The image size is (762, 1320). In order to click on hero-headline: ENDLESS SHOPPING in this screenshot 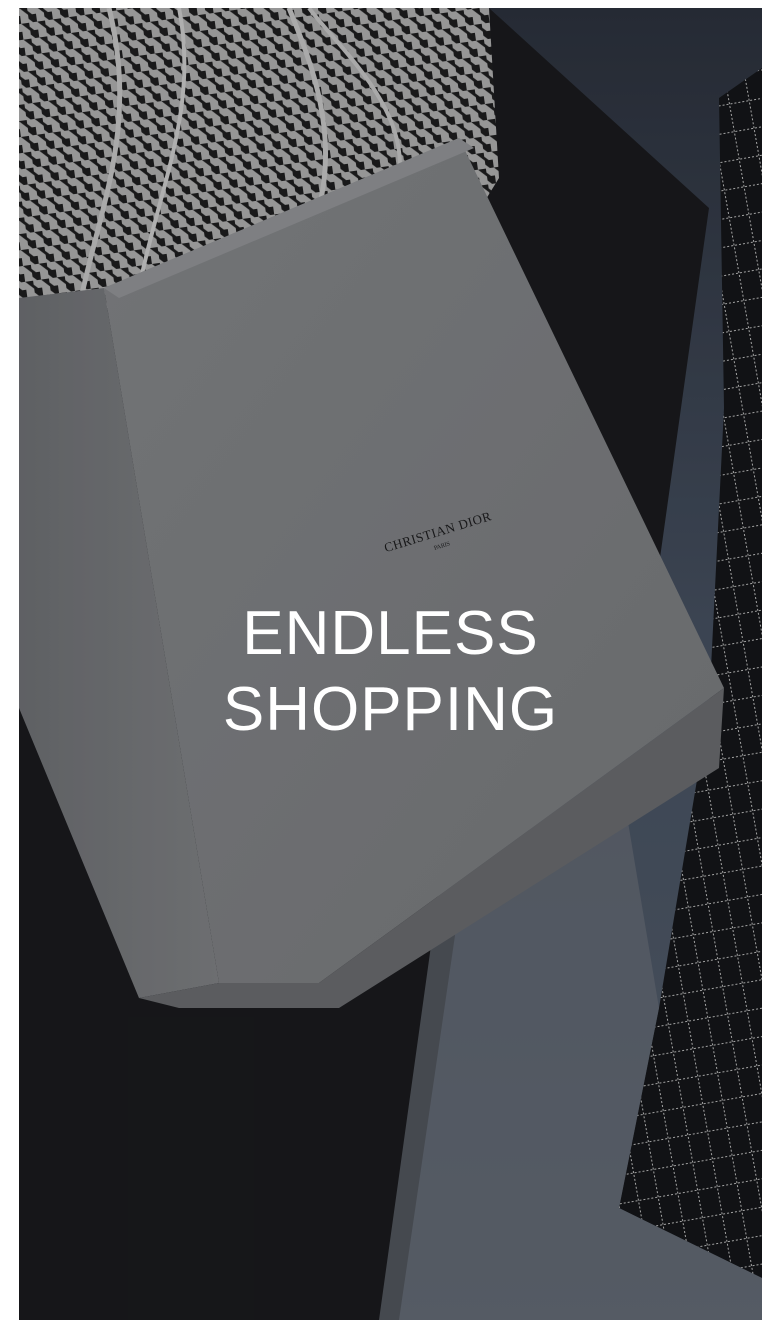, I will do `click(390, 672)`.